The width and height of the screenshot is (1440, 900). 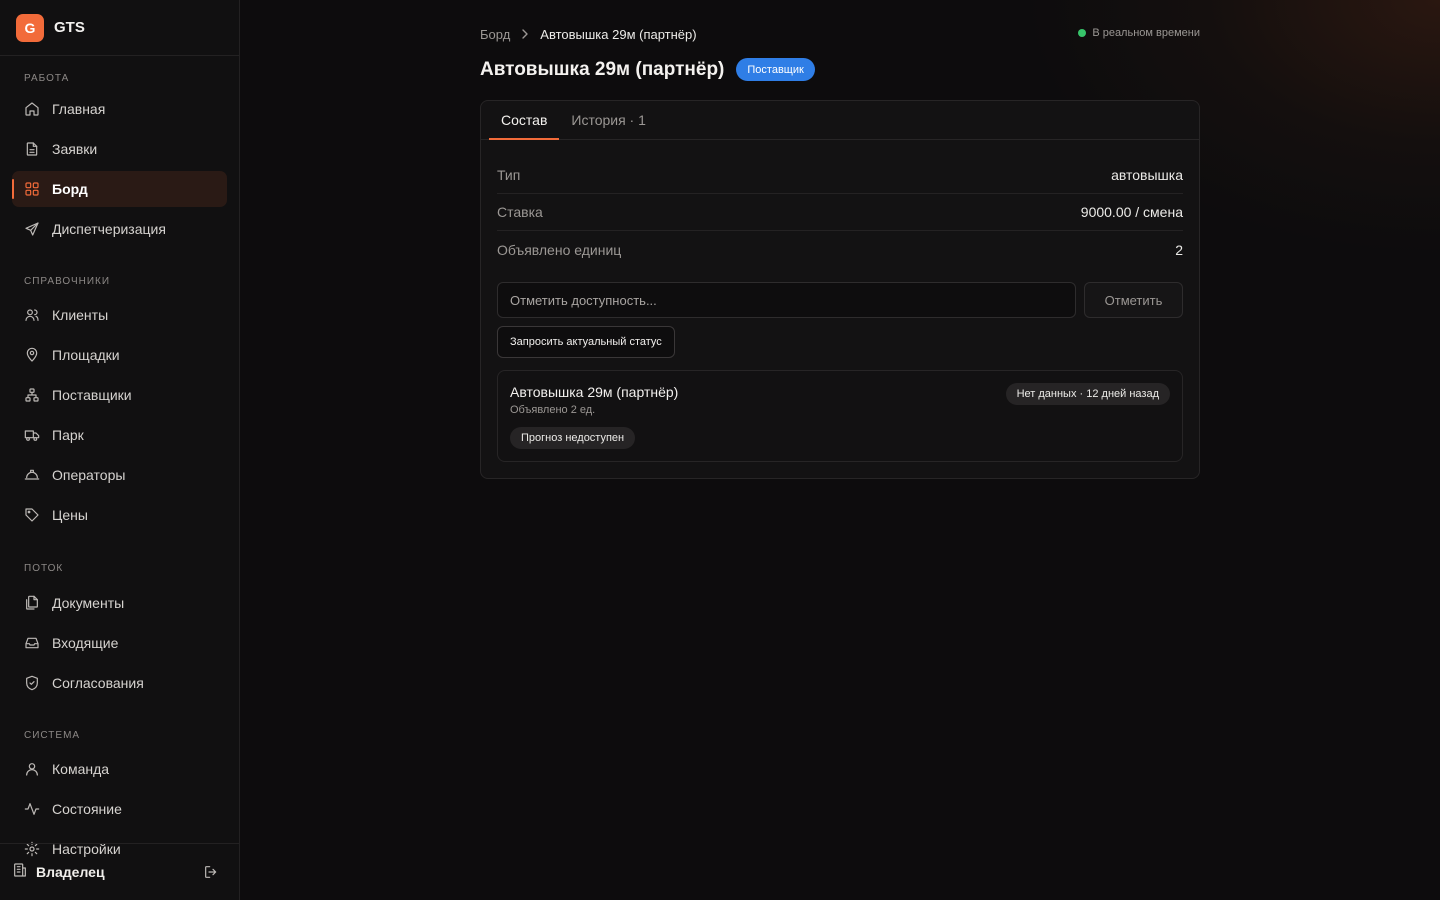 I want to click on app-logo: G, so click(x=30, y=27).